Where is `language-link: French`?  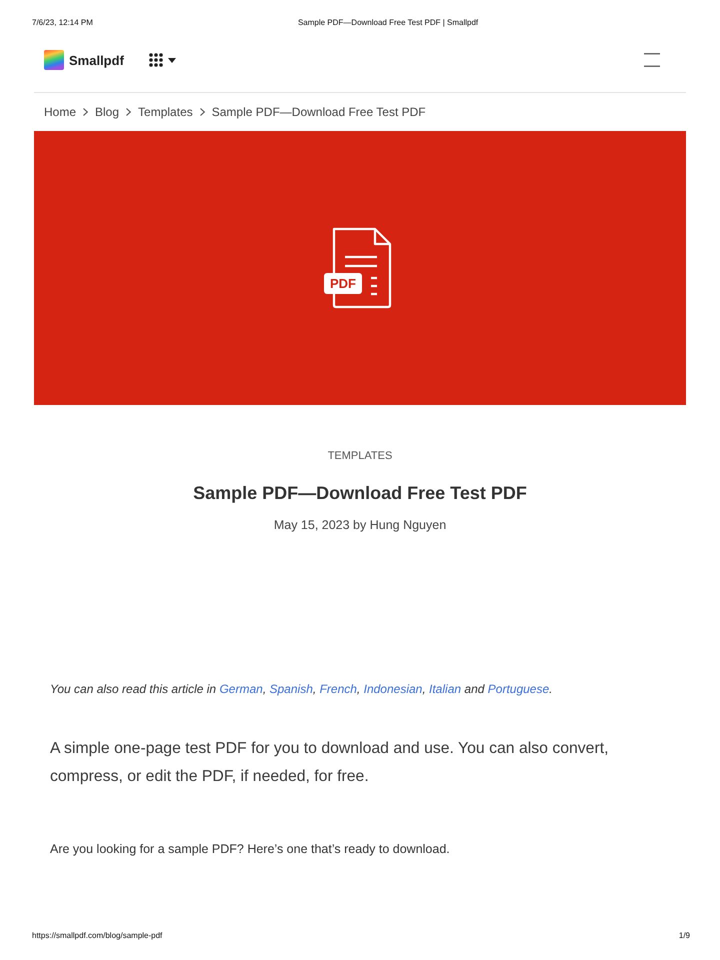
language-link: French is located at coordinates (338, 689).